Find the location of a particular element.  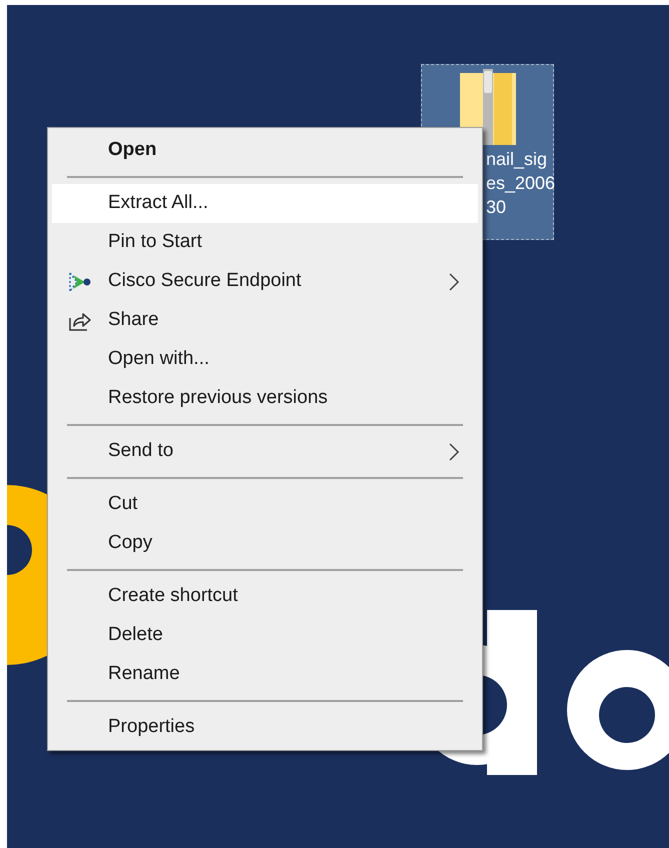

menu-item: Share is located at coordinates (265, 320).